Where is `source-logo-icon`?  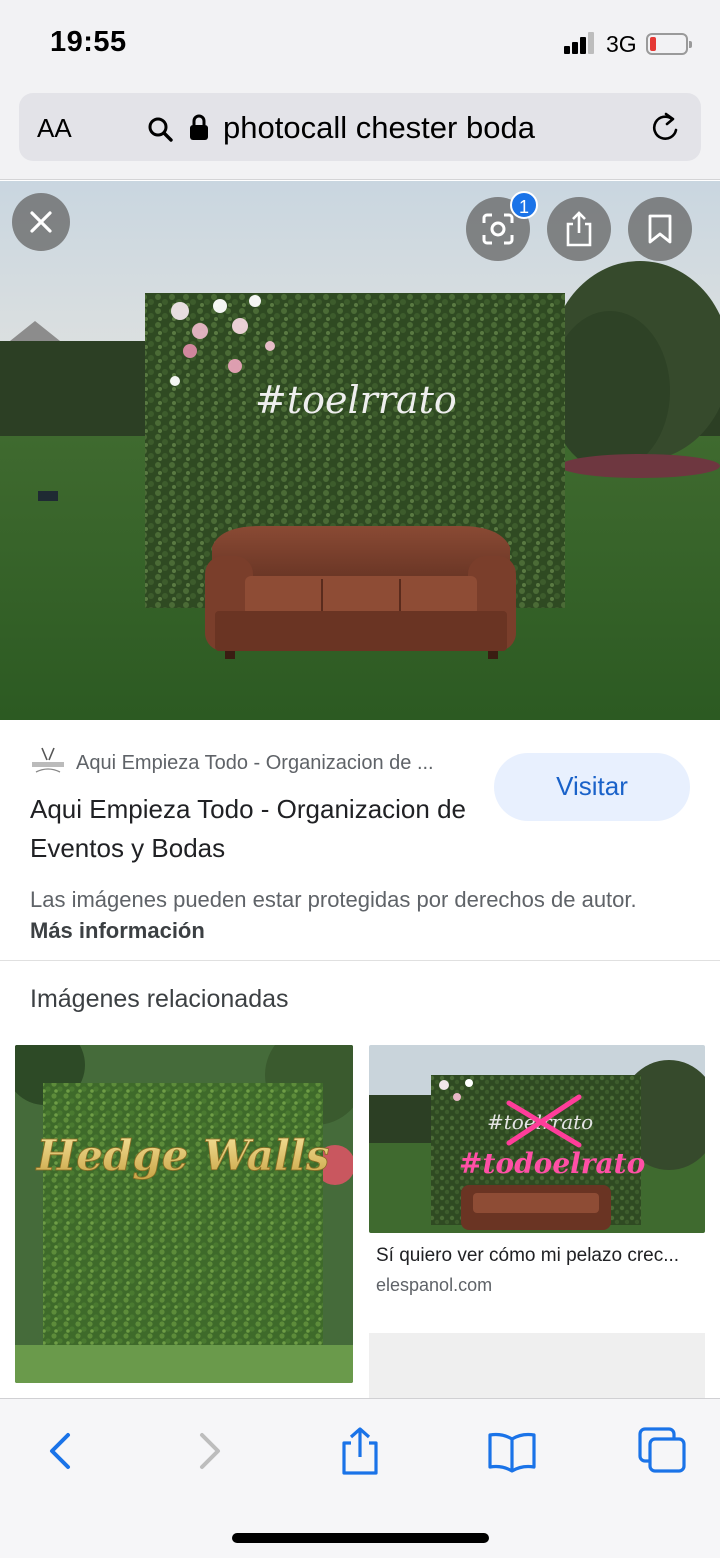
source-logo-icon is located at coordinates (48, 760).